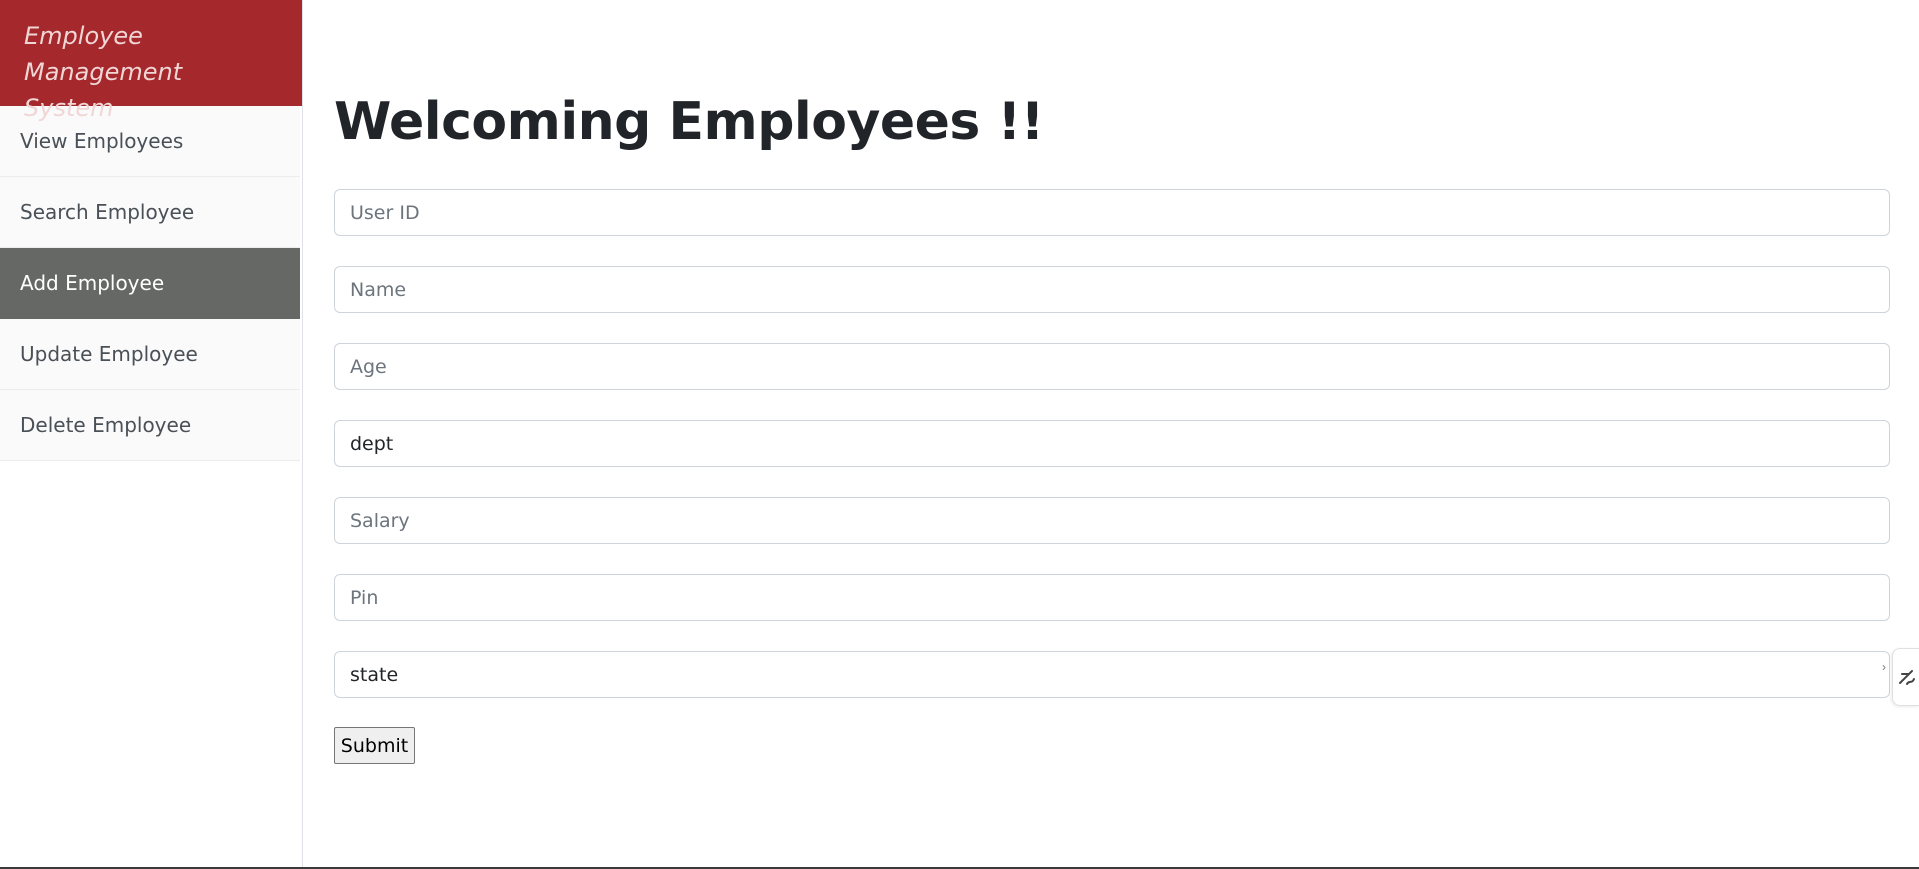 The image size is (1919, 869). Describe the element at coordinates (150, 425) in the screenshot. I see `sidebar-item-delete-employee: Delete Employee` at that location.